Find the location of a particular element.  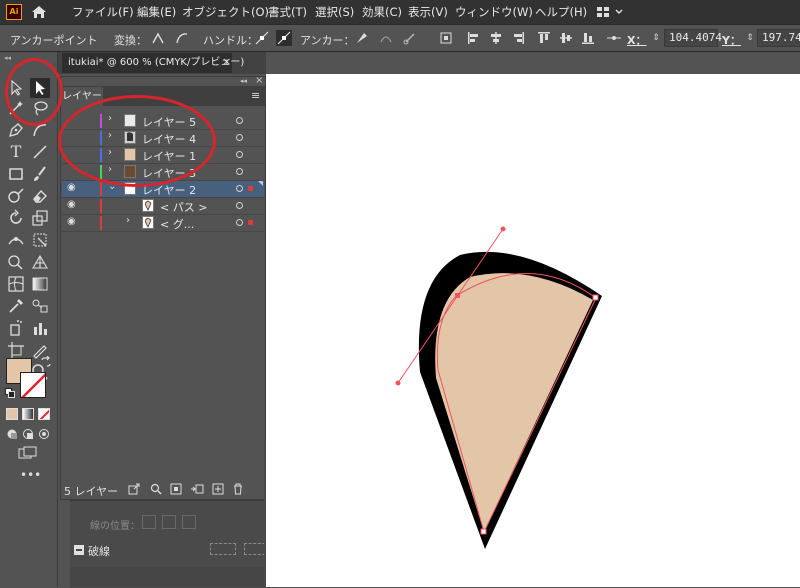

annotation-circle-layers is located at coordinates (137, 141).